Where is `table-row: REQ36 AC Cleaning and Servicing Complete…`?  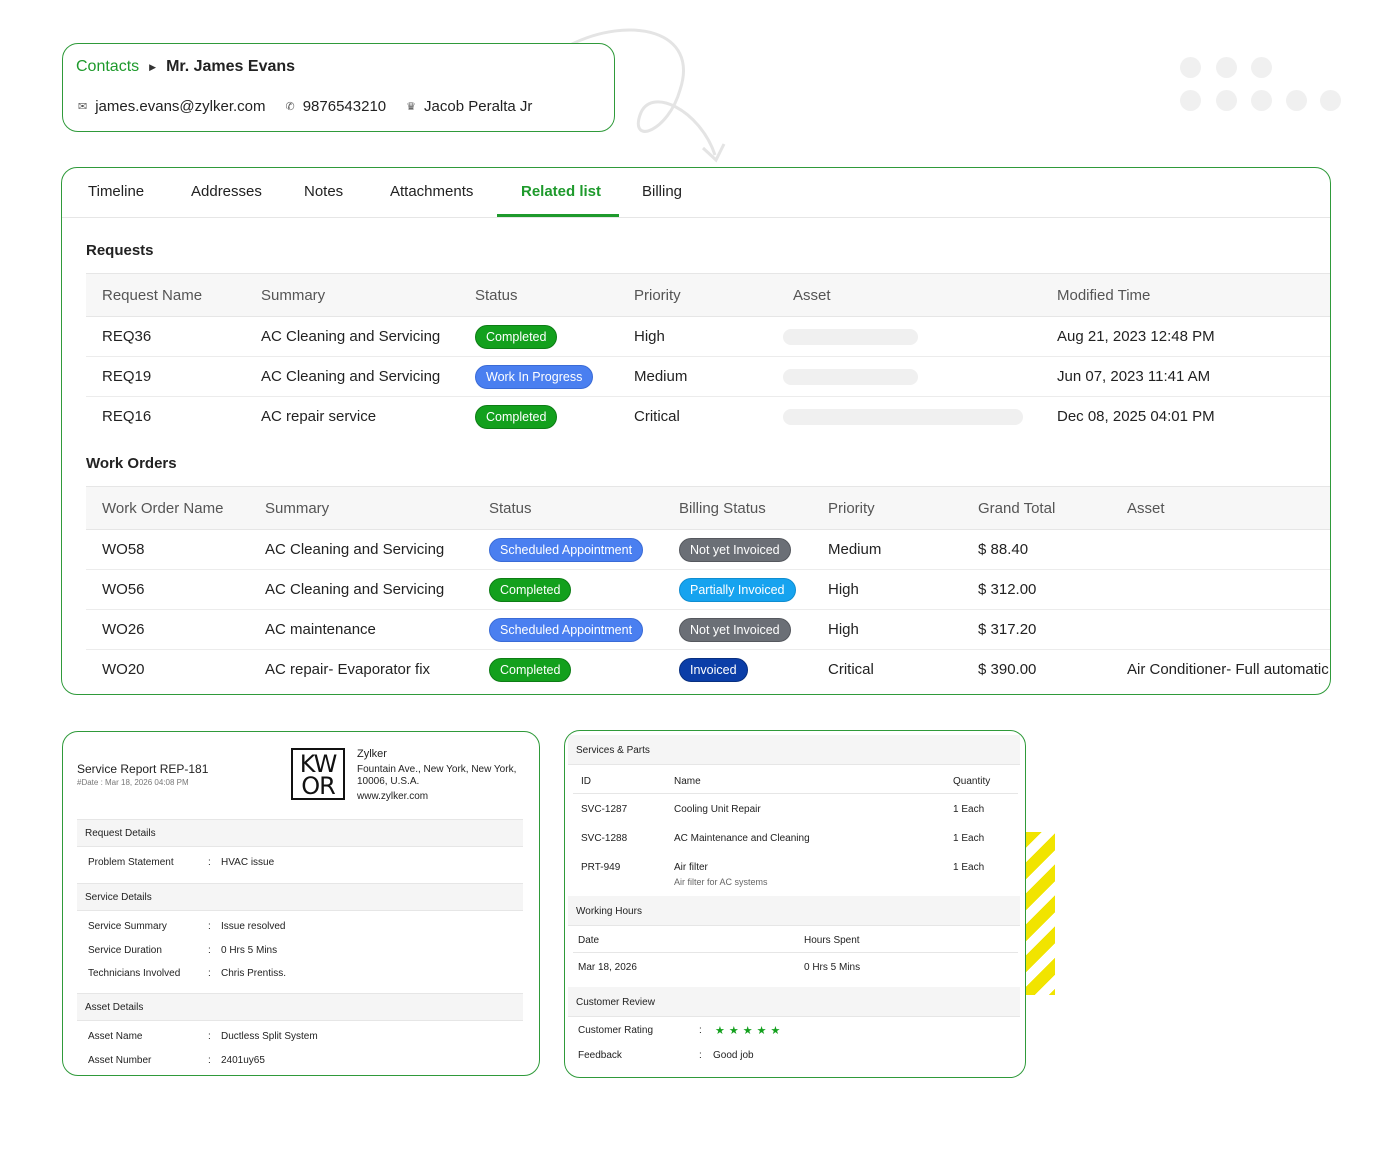
table-row: REQ36 AC Cleaning and Servicing Complete… is located at coordinates (708, 337).